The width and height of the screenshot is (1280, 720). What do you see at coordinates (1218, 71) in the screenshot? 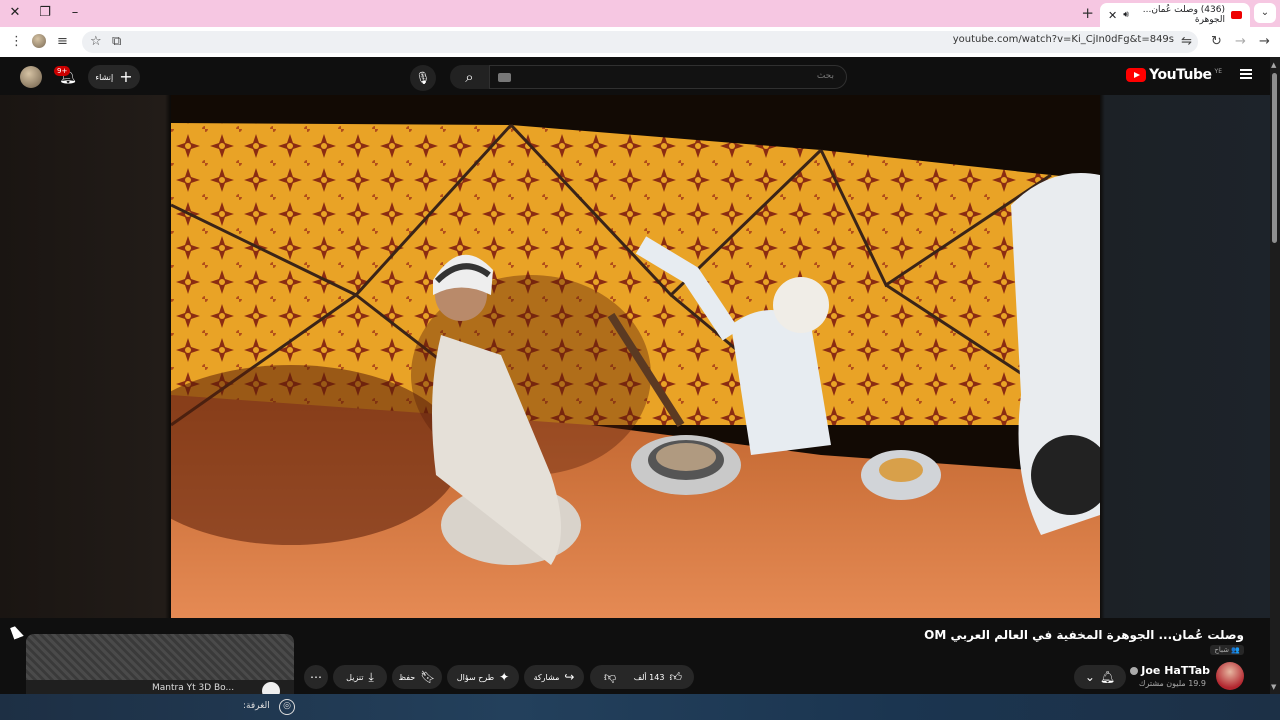
I see `country-code: YE` at bounding box center [1218, 71].